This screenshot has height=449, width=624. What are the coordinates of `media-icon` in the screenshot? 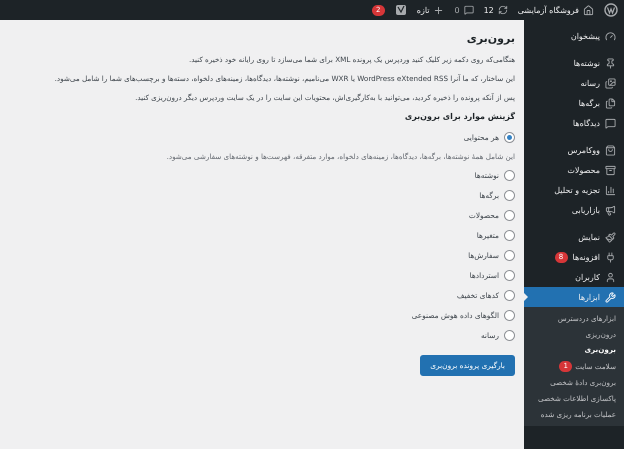 It's located at (610, 83).